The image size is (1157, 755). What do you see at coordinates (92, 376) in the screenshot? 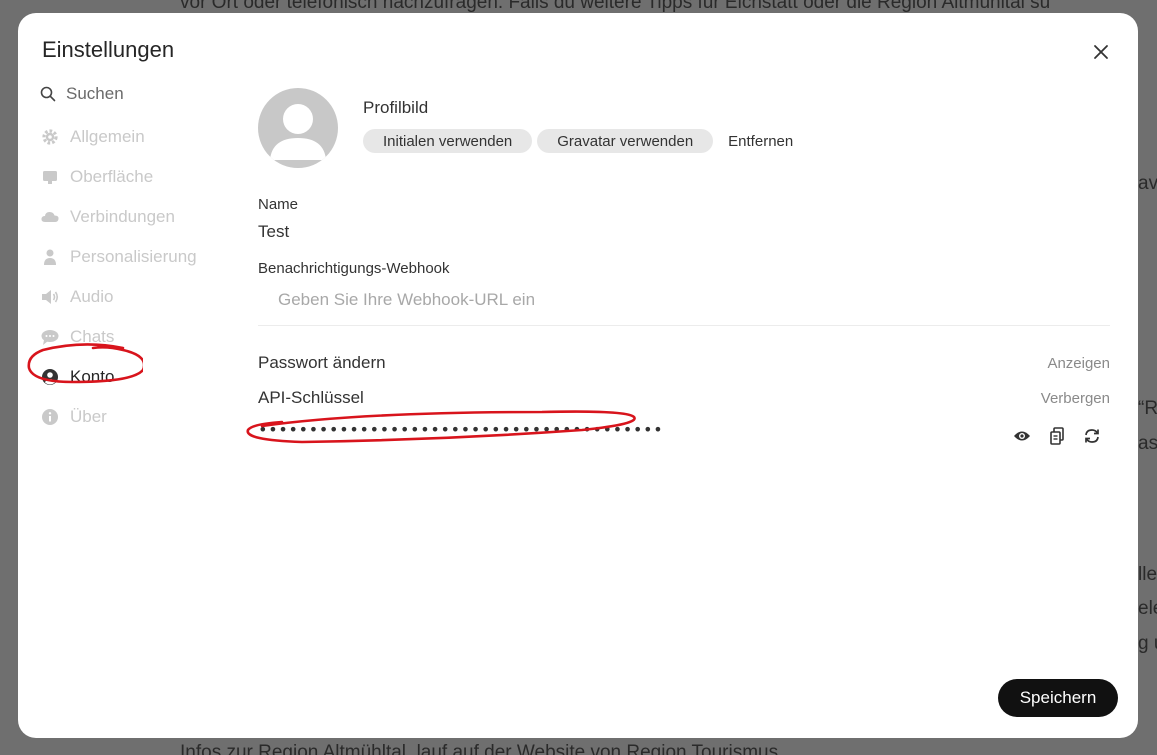
I see `sidebar-item-label: Konto` at bounding box center [92, 376].